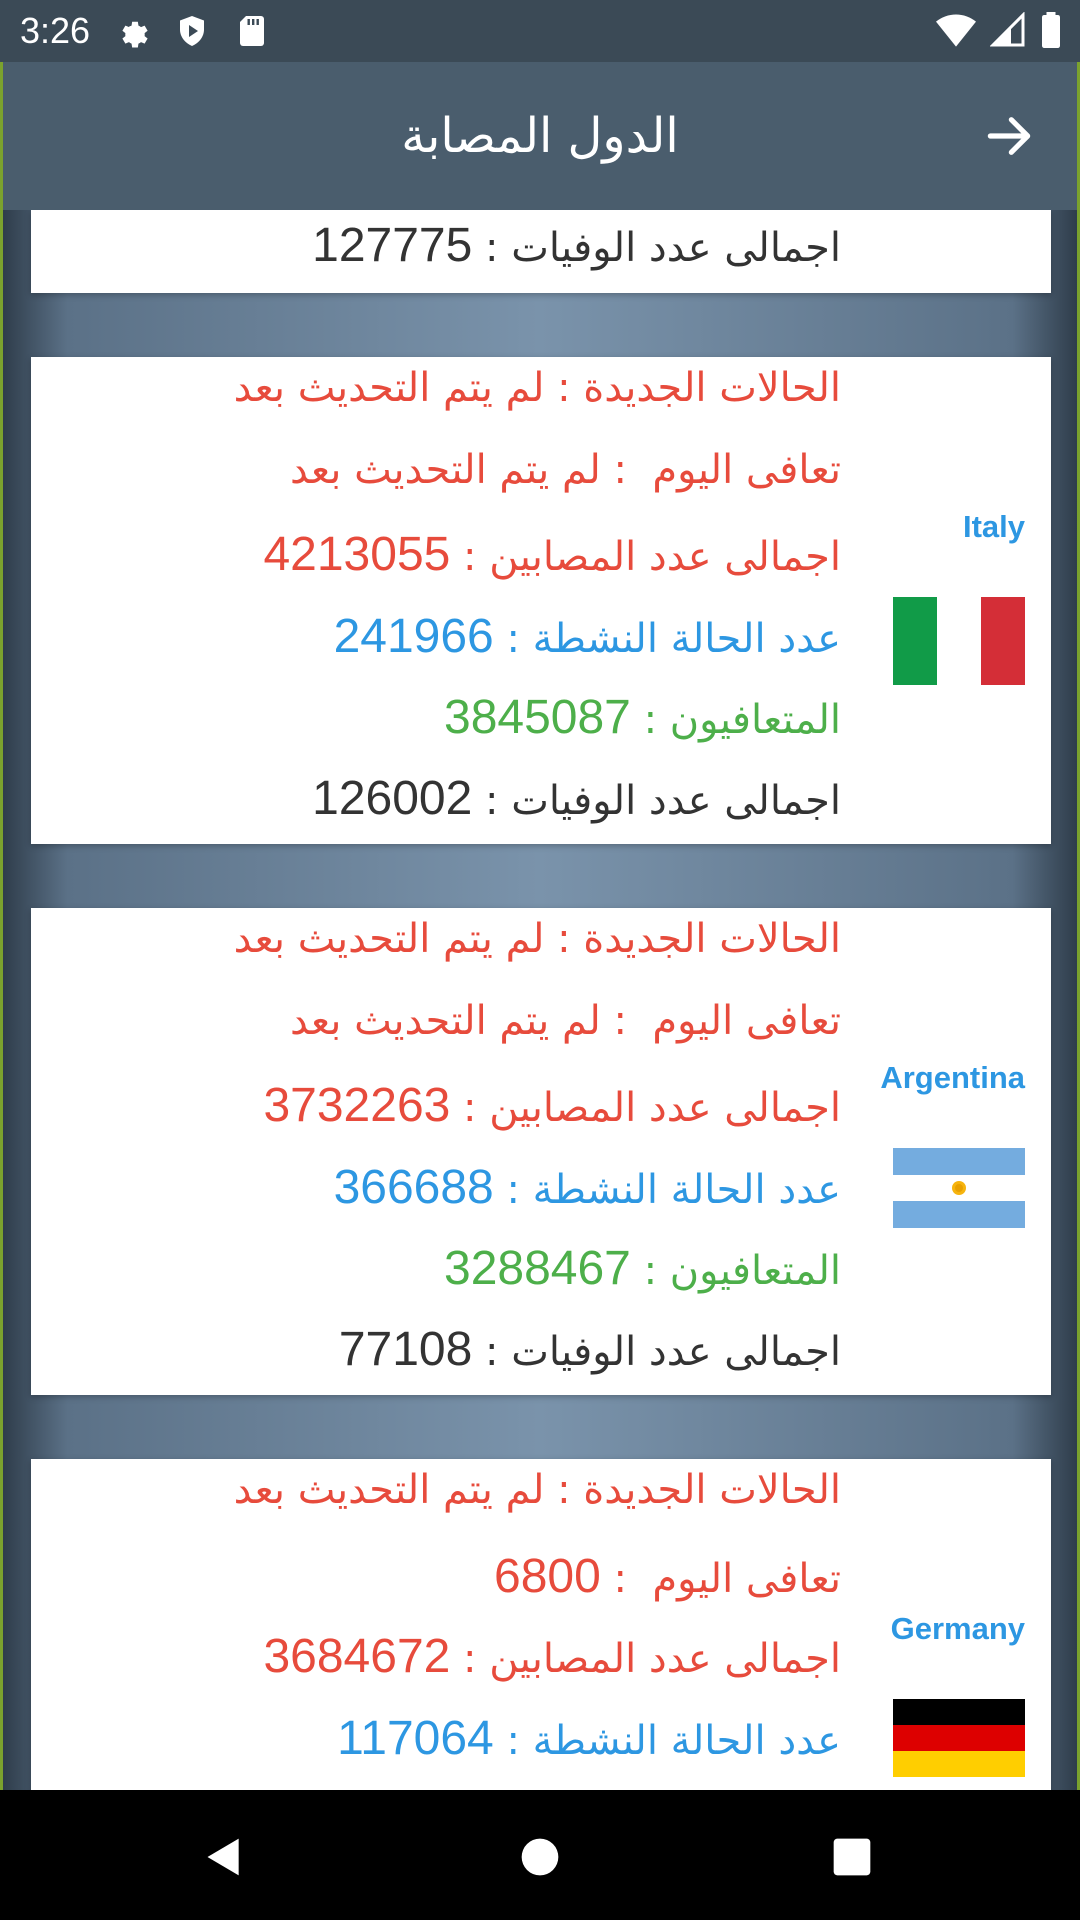  I want to click on active-stat: عدد الحالة النشطة : 366688, so click(587, 1187).